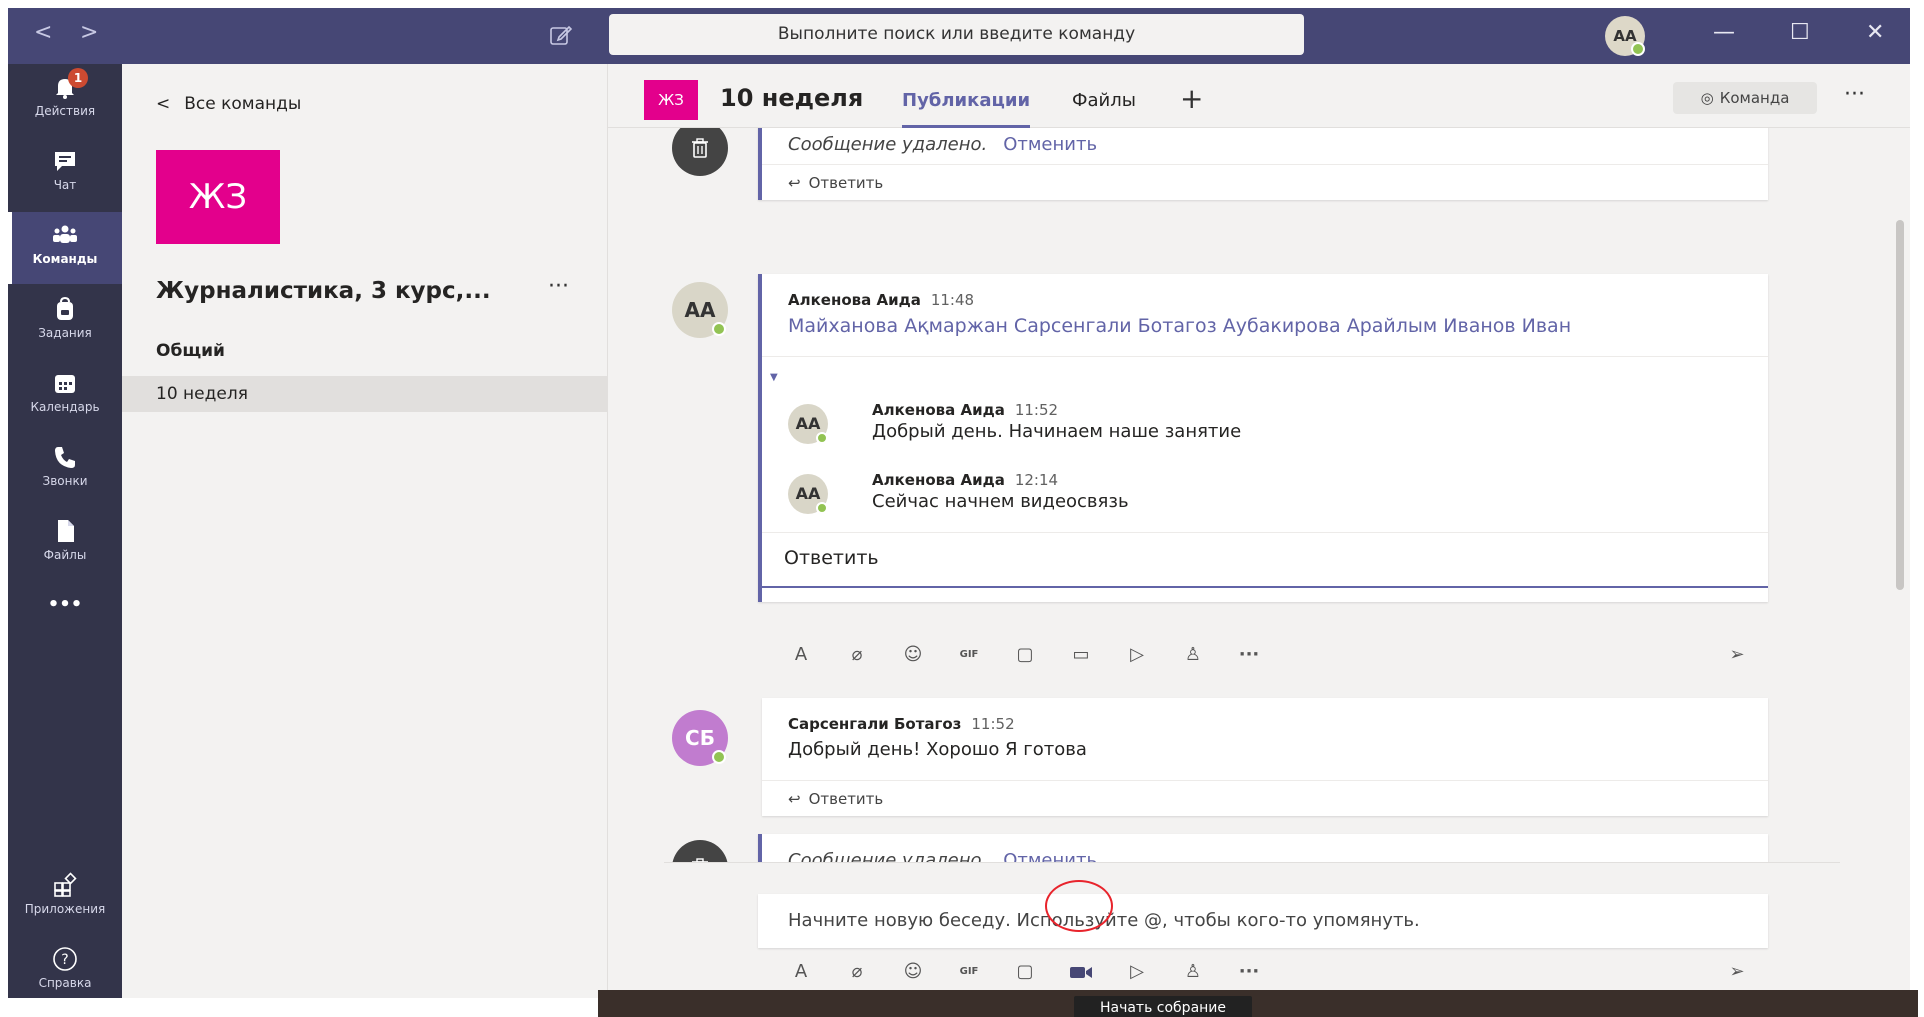 The image size is (1924, 1017). I want to click on avatar-initials: AA, so click(808, 493).